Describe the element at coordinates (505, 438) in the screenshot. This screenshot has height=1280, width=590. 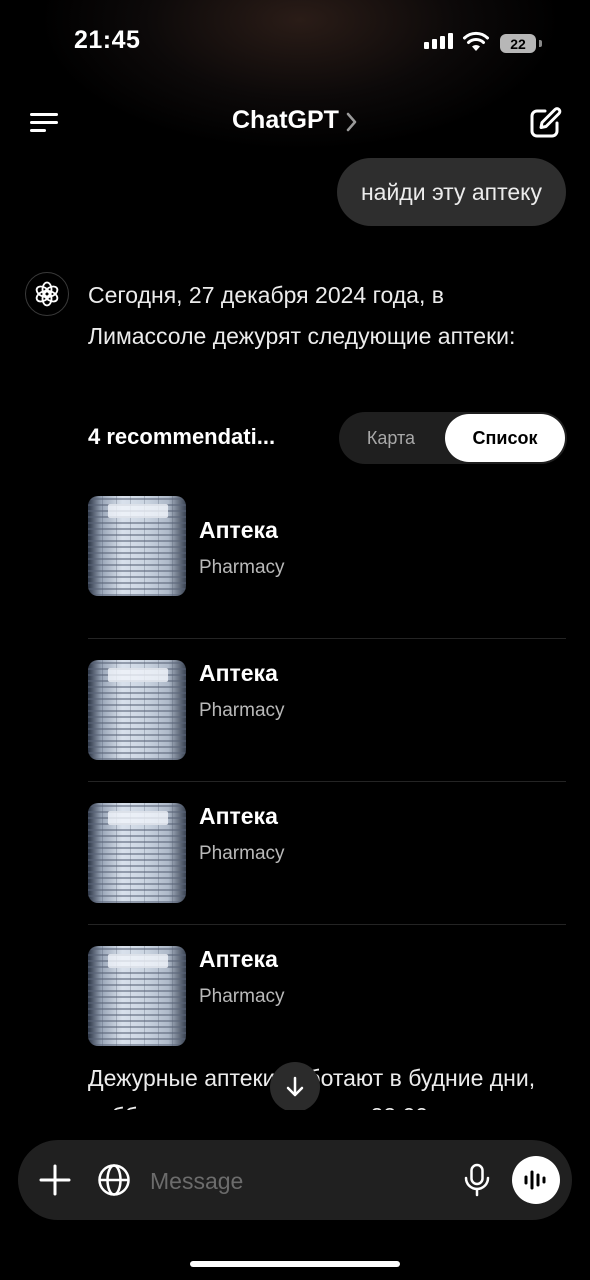
I see `toggle-list-button: Список` at that location.